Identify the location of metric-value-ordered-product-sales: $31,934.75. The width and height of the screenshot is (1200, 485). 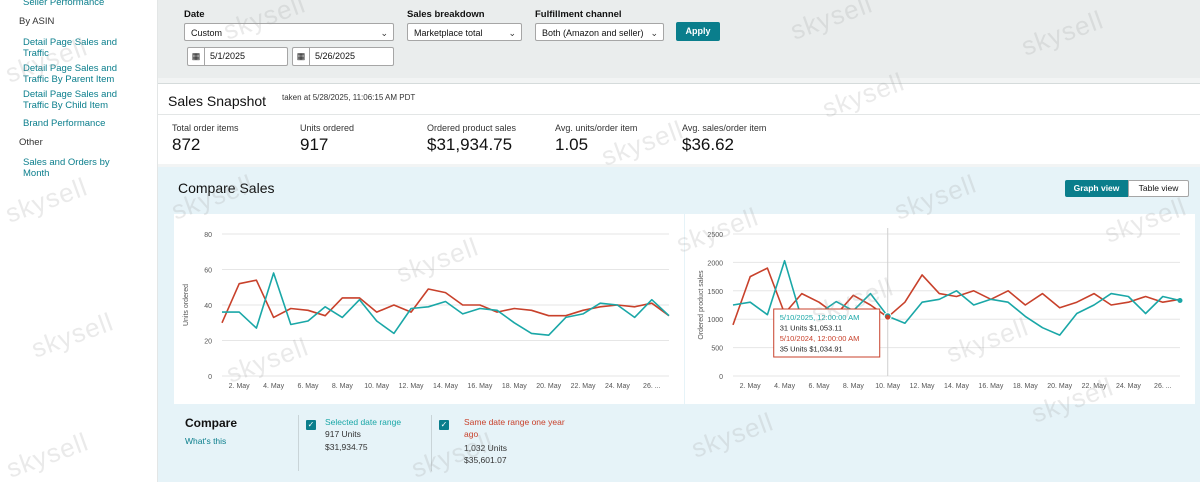
(470, 144).